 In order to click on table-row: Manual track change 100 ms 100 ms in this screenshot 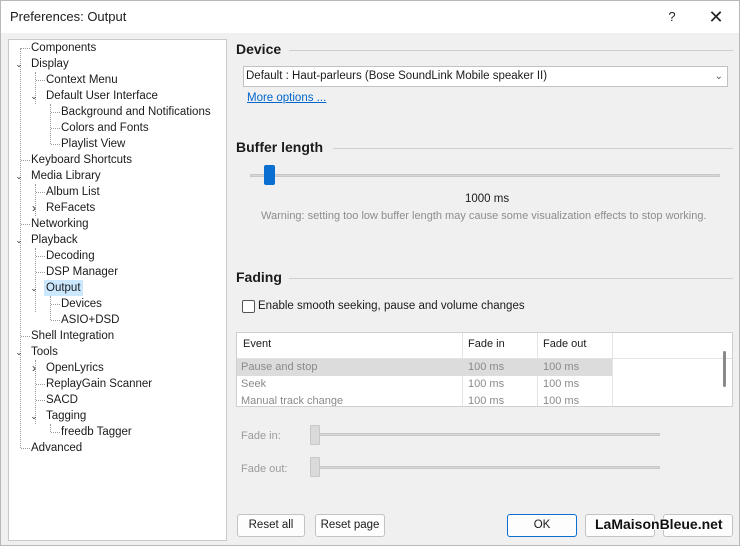, I will do `click(424, 400)`.